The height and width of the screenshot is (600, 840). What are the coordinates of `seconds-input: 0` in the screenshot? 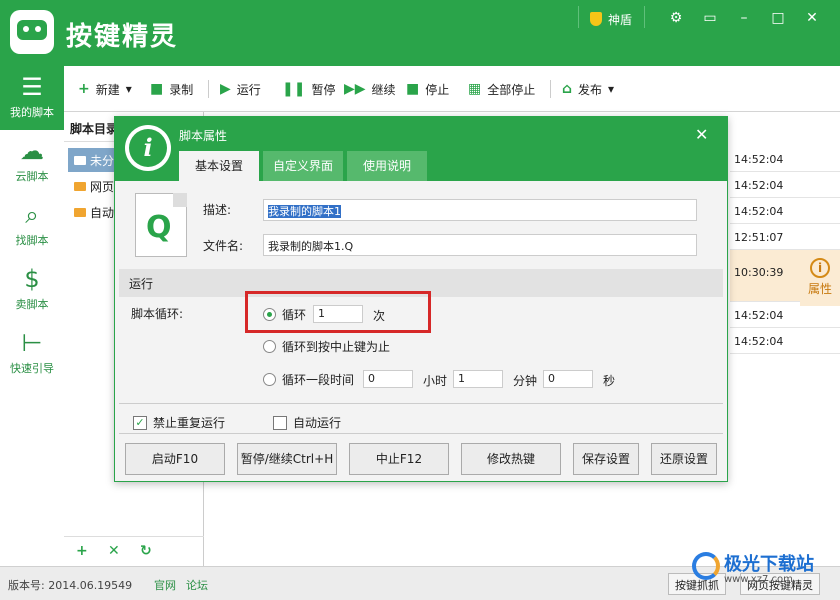 It's located at (568, 379).